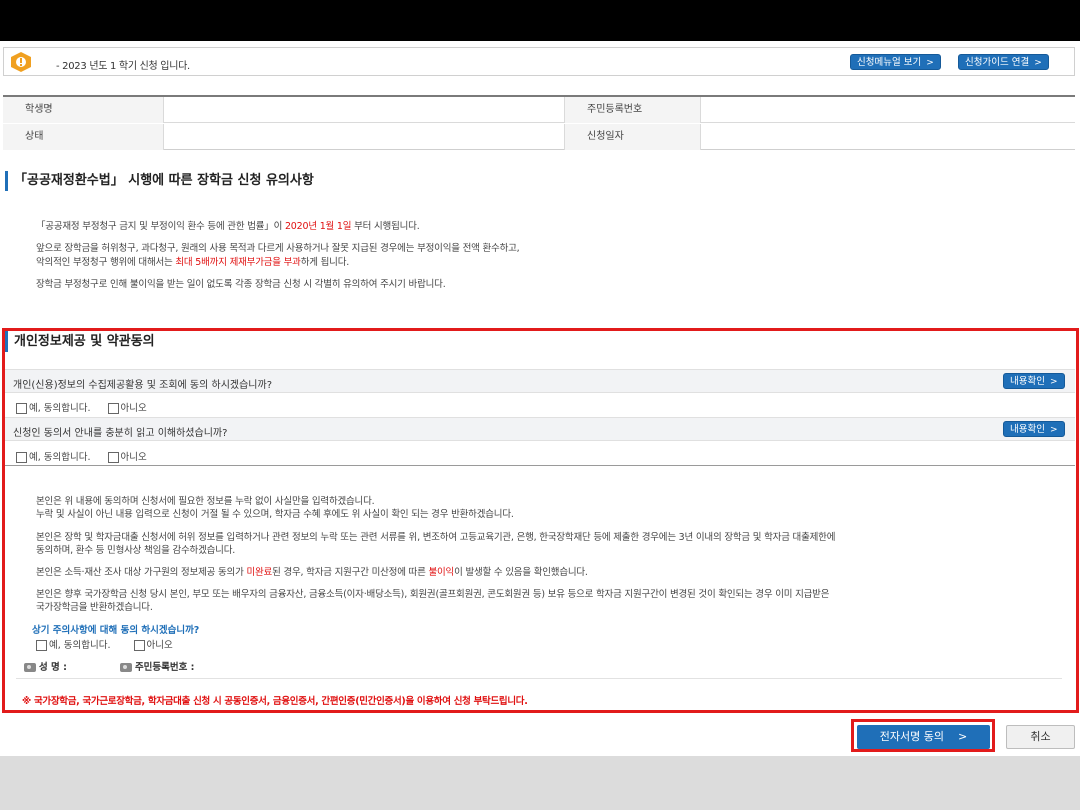  I want to click on semester-notice-text: - 2023 년도 1 학기 신청 입니다., so click(123, 66).